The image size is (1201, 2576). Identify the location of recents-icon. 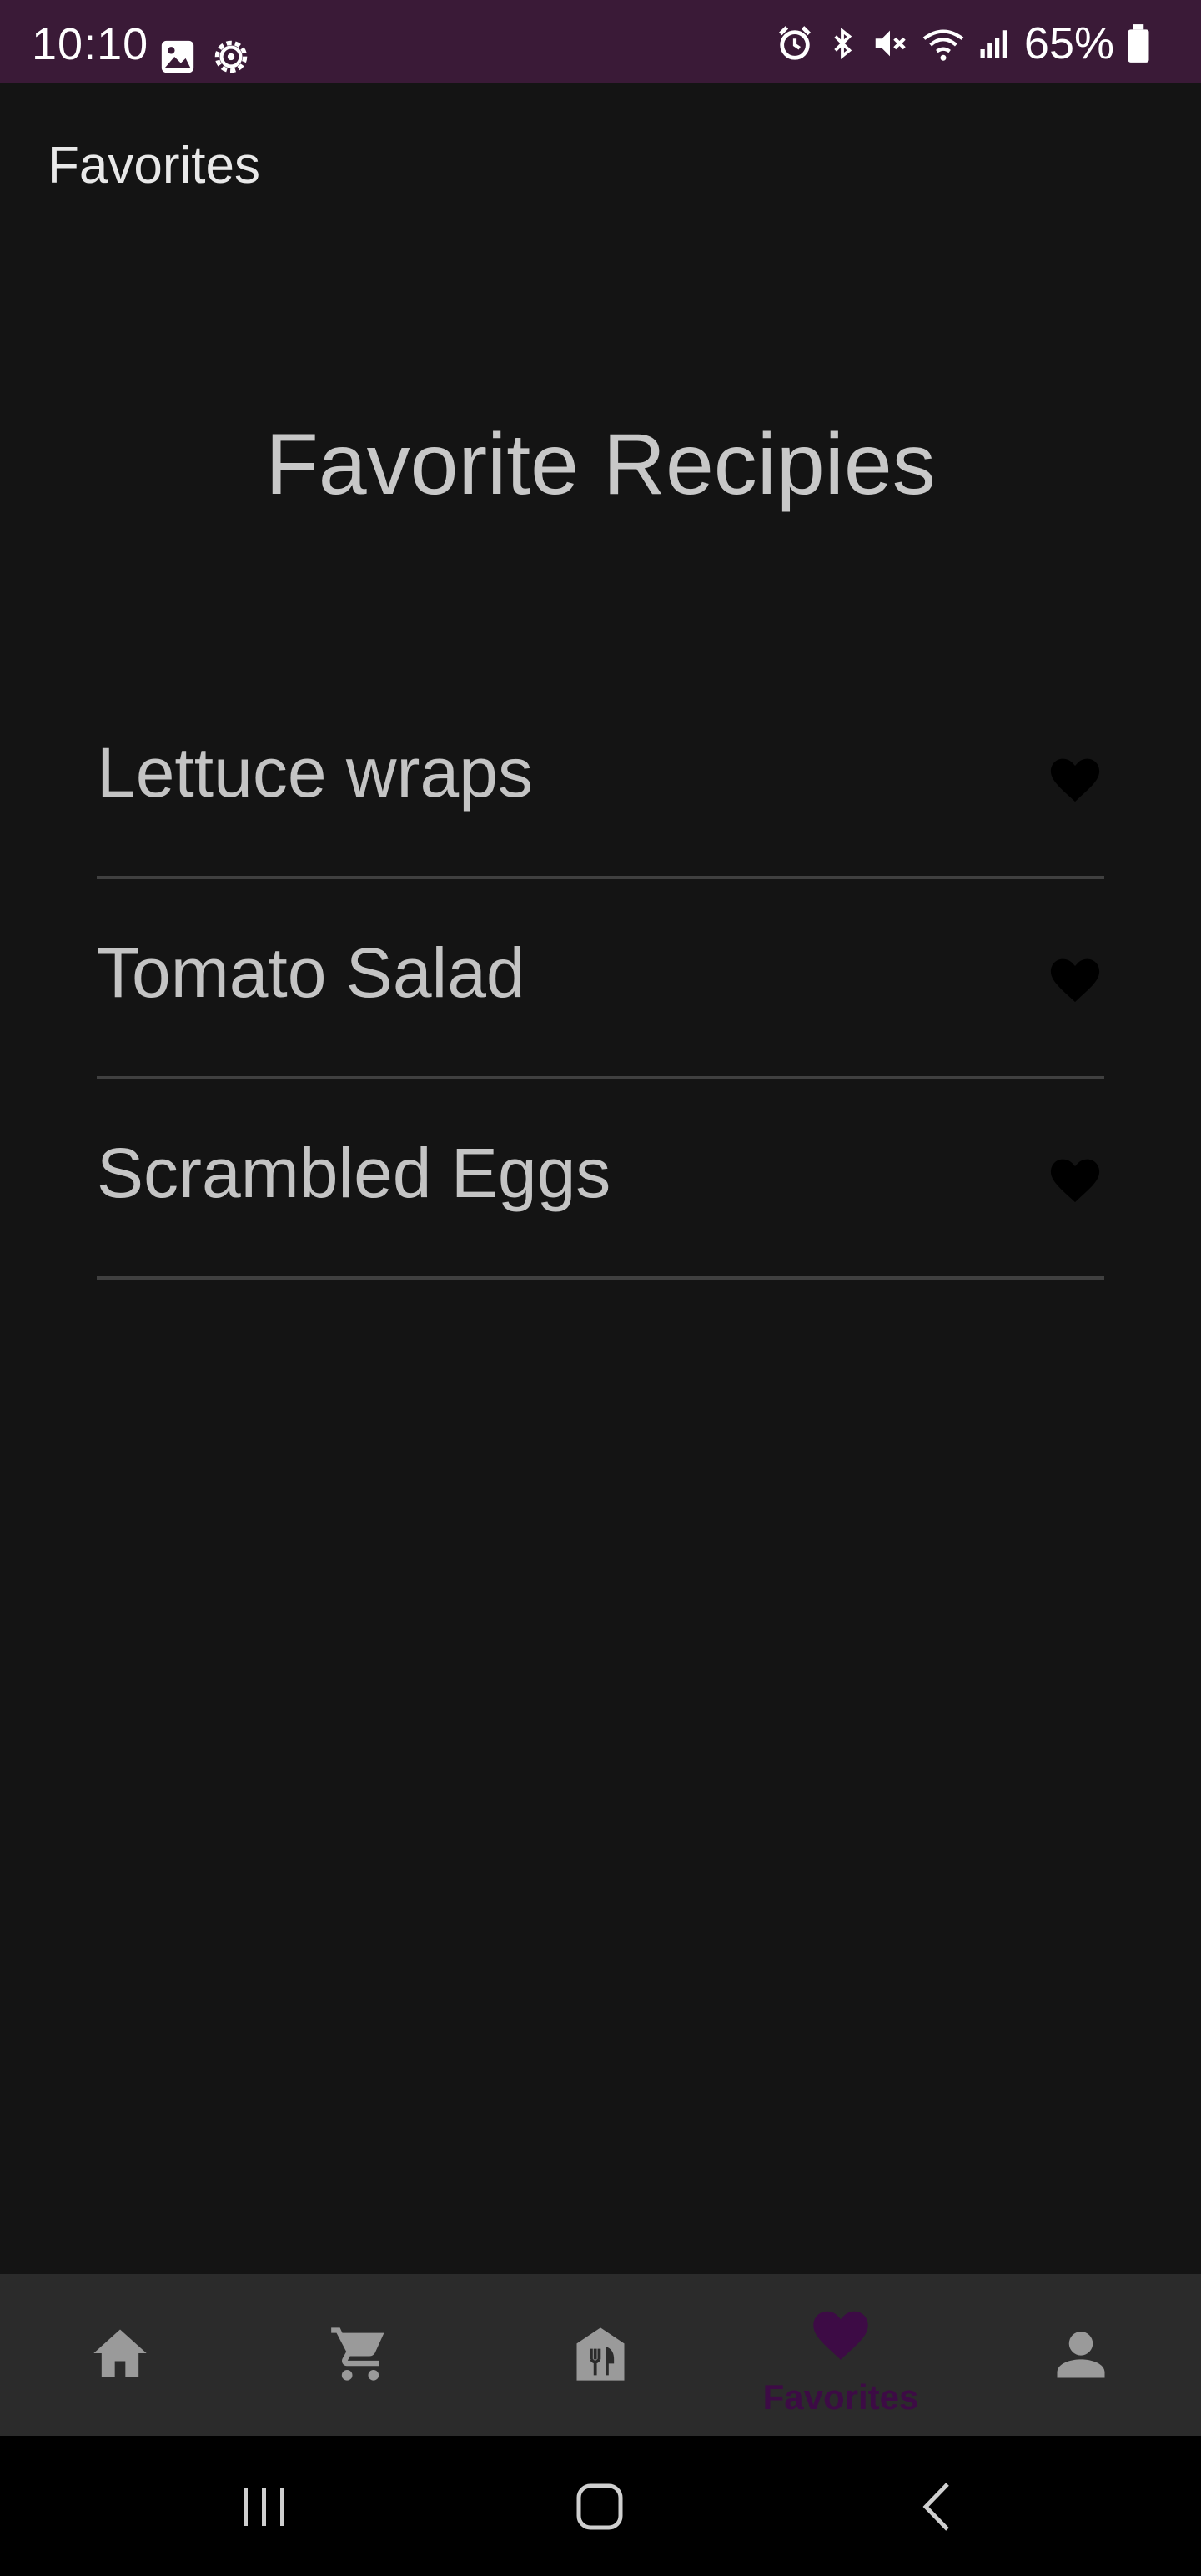
(264, 2507).